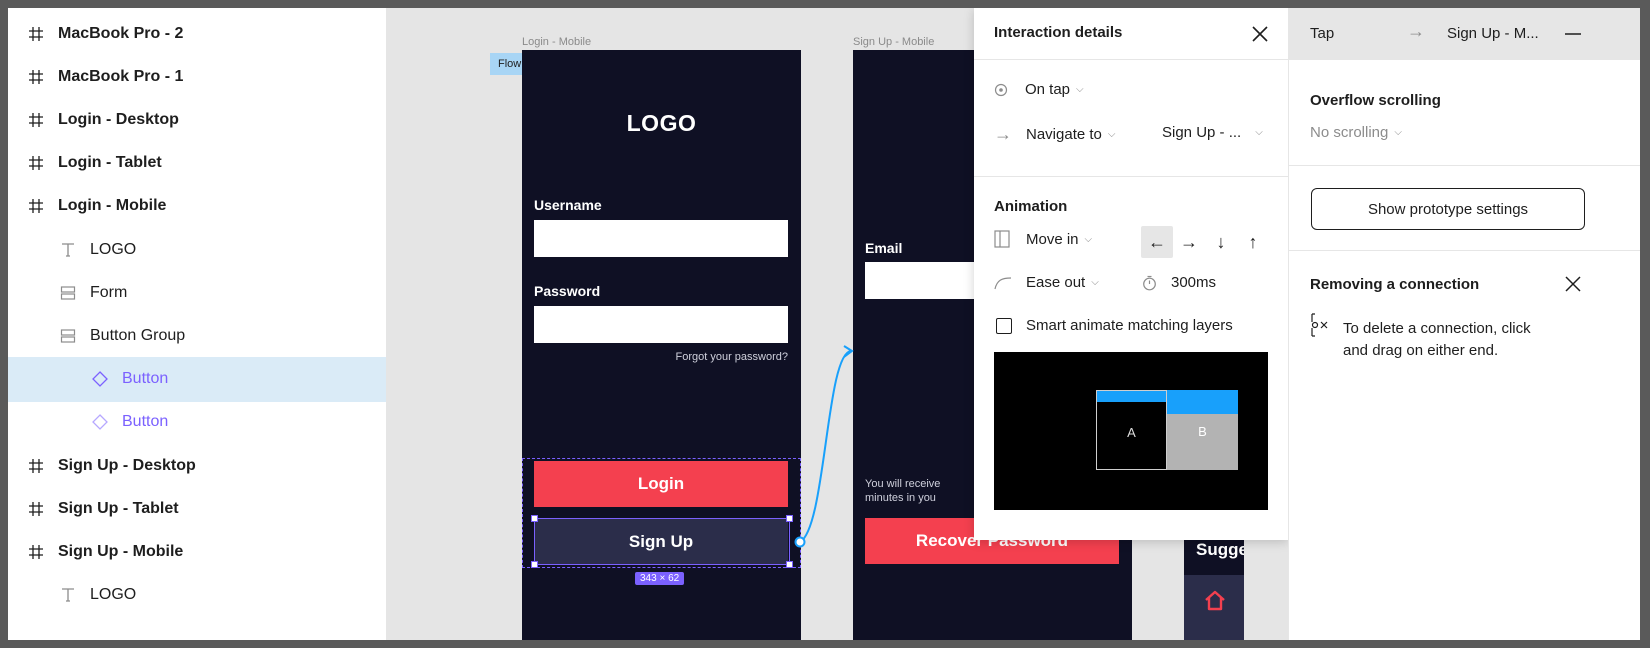 The width and height of the screenshot is (1650, 648). I want to click on layer-item: Sign Up - Mobile, so click(197, 551).